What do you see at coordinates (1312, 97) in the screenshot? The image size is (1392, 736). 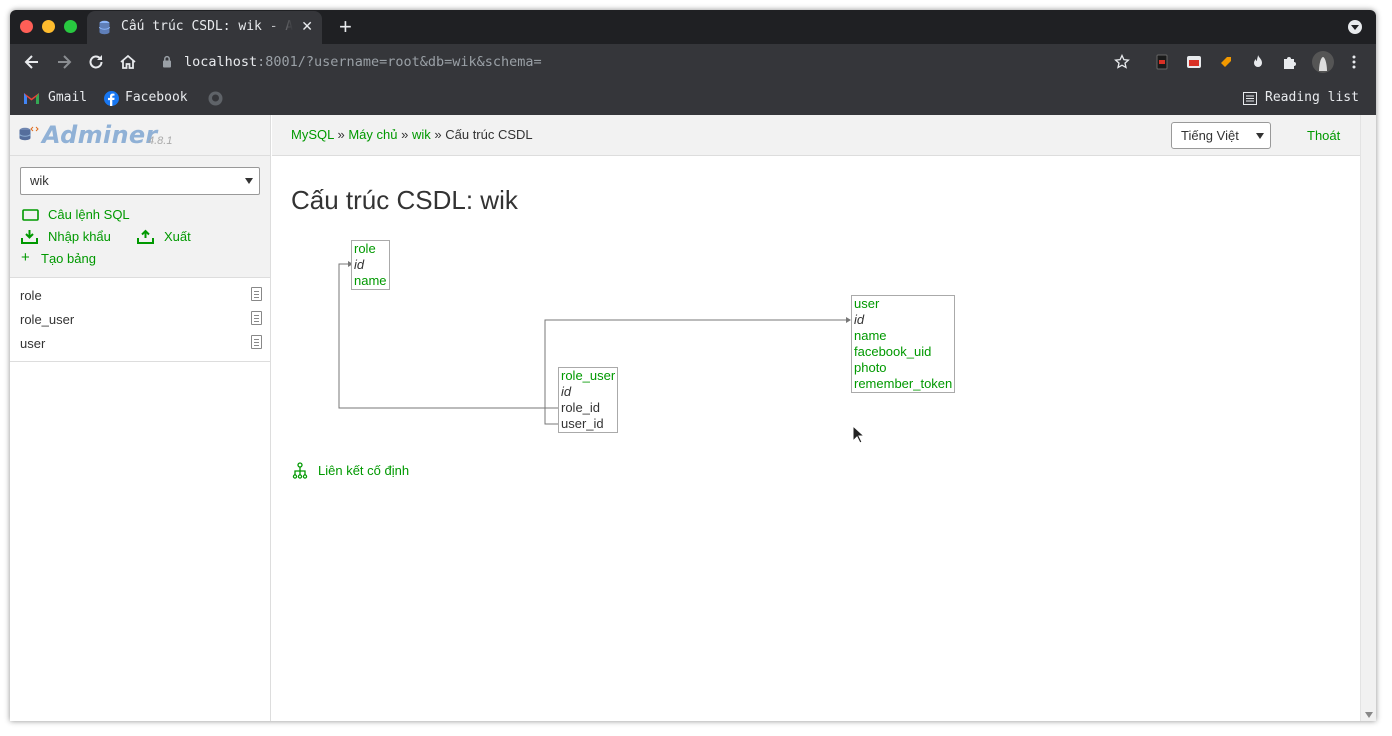 I see `reading-list-button: Reading list` at bounding box center [1312, 97].